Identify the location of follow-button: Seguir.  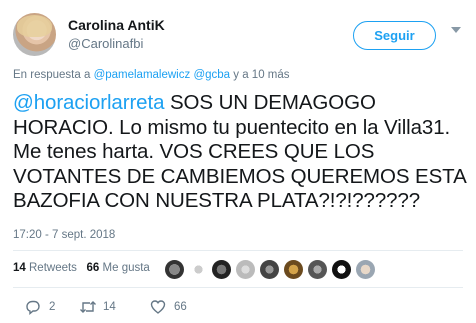
(394, 35).